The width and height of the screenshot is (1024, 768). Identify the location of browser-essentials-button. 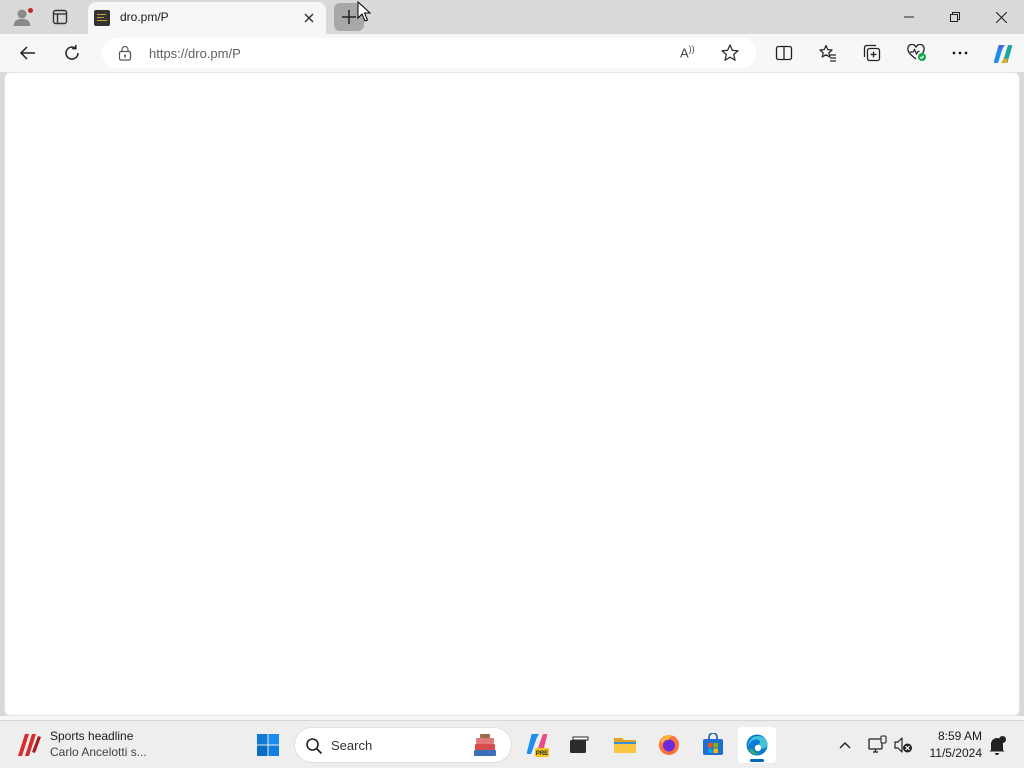
(916, 53).